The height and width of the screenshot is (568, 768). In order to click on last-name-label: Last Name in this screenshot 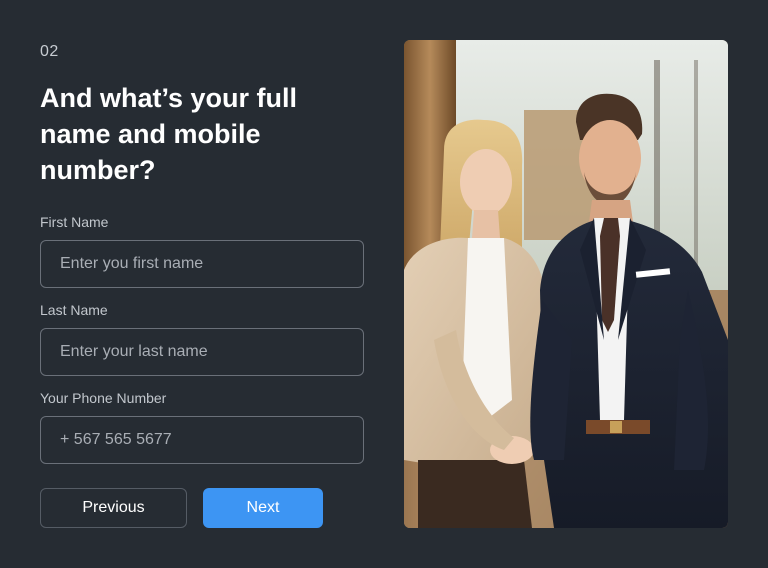, I will do `click(74, 310)`.